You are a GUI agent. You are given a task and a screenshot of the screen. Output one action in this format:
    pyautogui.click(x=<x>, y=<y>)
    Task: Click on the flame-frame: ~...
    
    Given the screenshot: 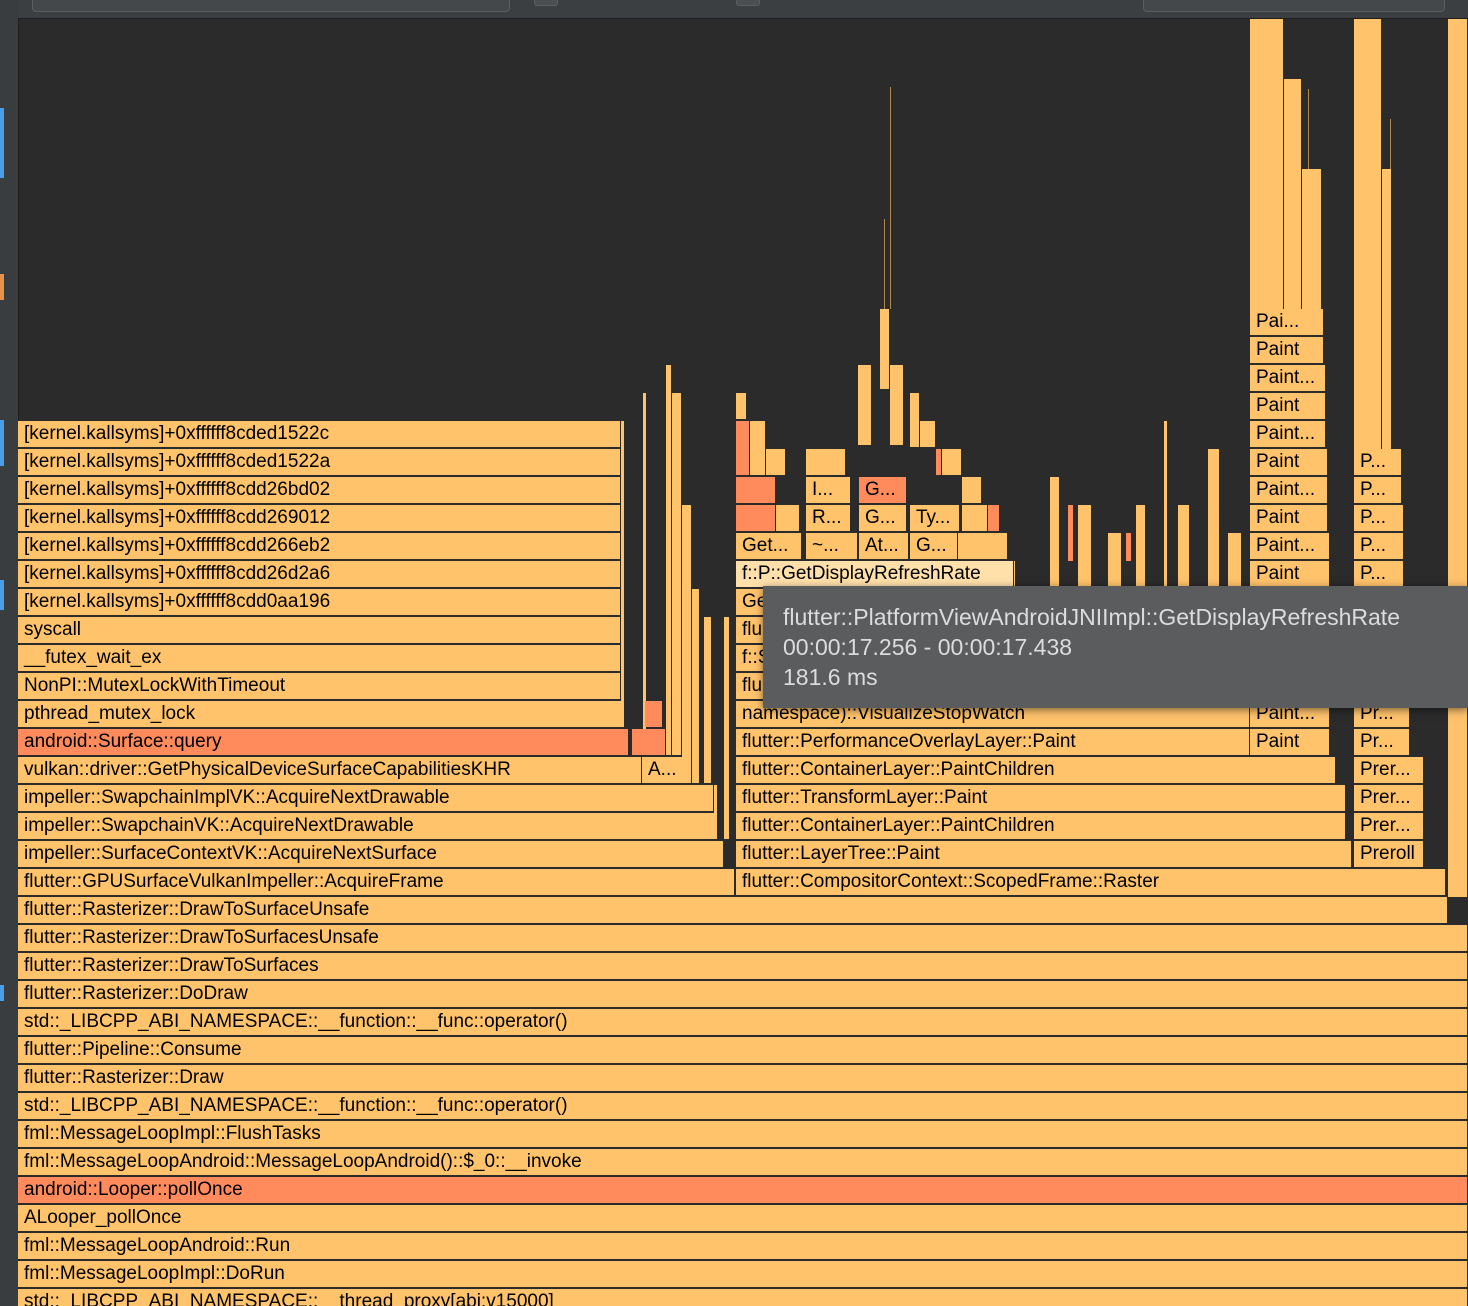 What is the action you would take?
    pyautogui.click(x=832, y=546)
    